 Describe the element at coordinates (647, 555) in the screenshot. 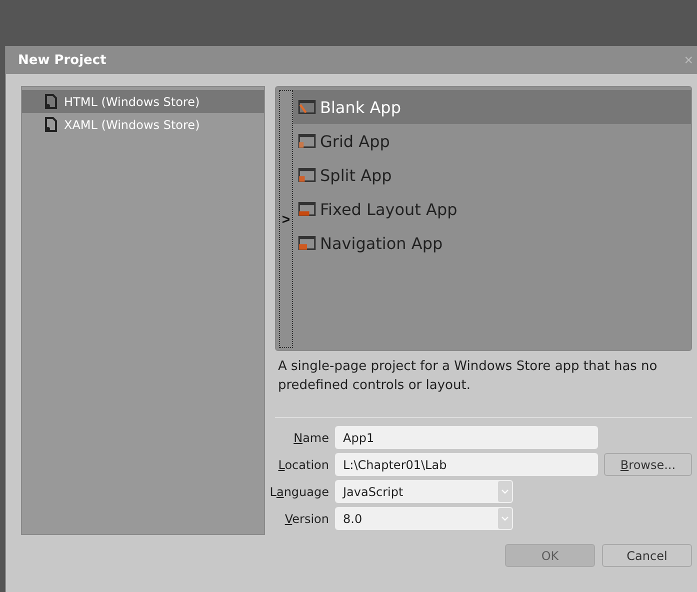

I see `dialog-button: Cancel` at that location.